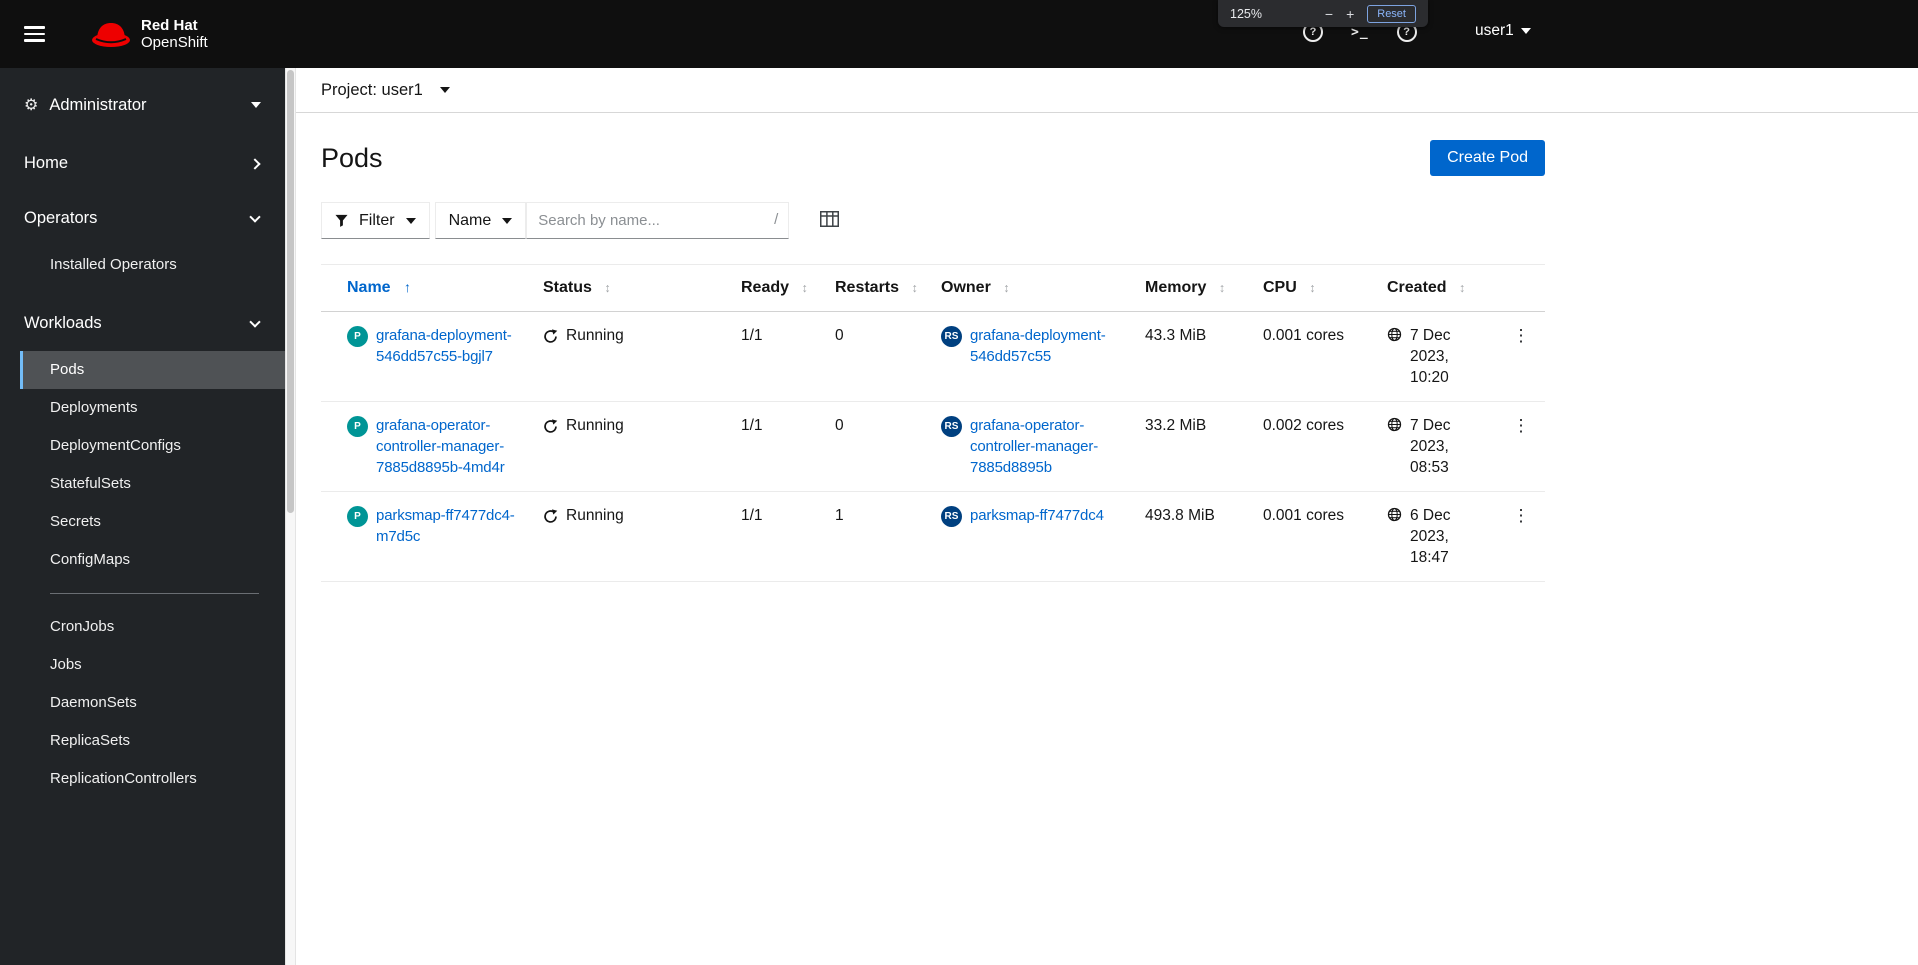  I want to click on redhat-openshift-logo: Red Hat OpenShift, so click(149, 34).